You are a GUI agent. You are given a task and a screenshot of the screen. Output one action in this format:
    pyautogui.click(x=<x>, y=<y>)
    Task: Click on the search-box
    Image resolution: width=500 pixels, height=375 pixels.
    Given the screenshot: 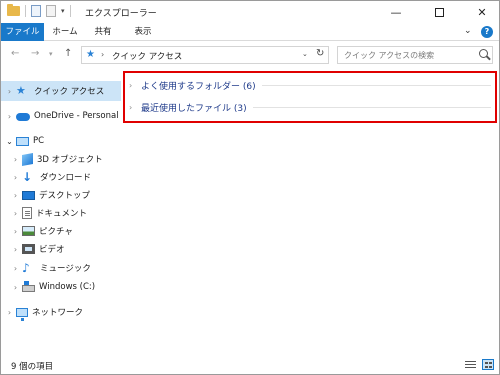 What is the action you would take?
    pyautogui.click(x=415, y=55)
    